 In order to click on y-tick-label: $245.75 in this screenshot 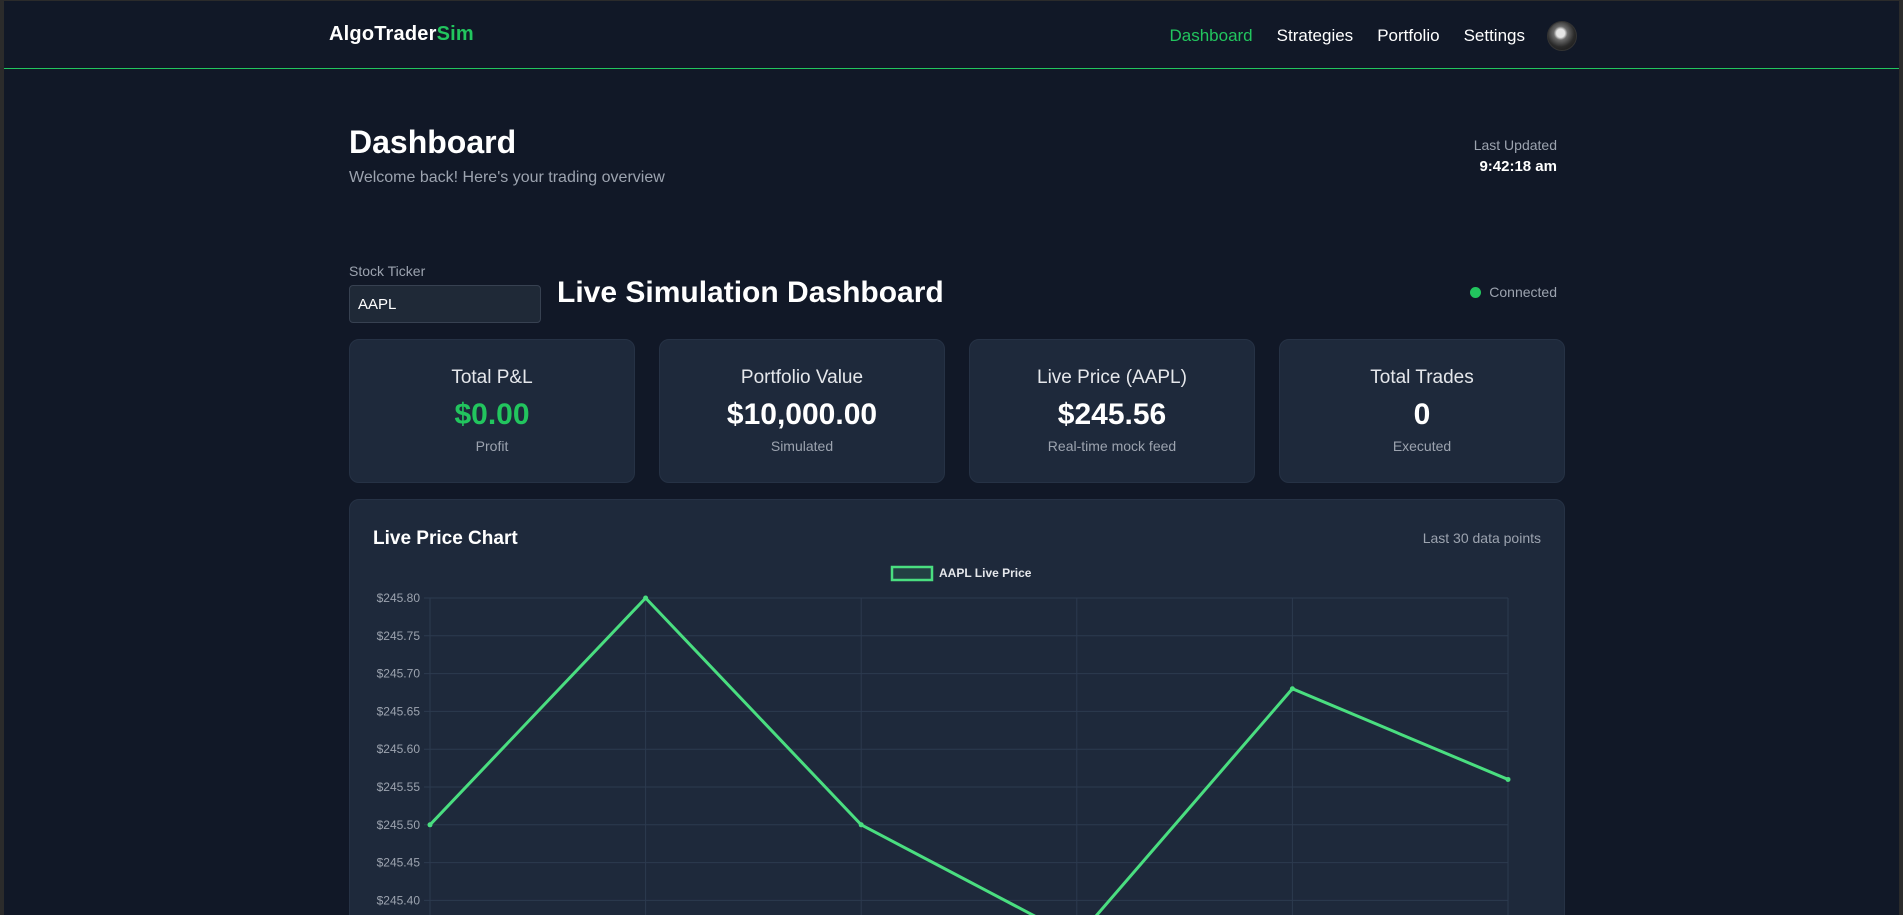, I will do `click(399, 636)`.